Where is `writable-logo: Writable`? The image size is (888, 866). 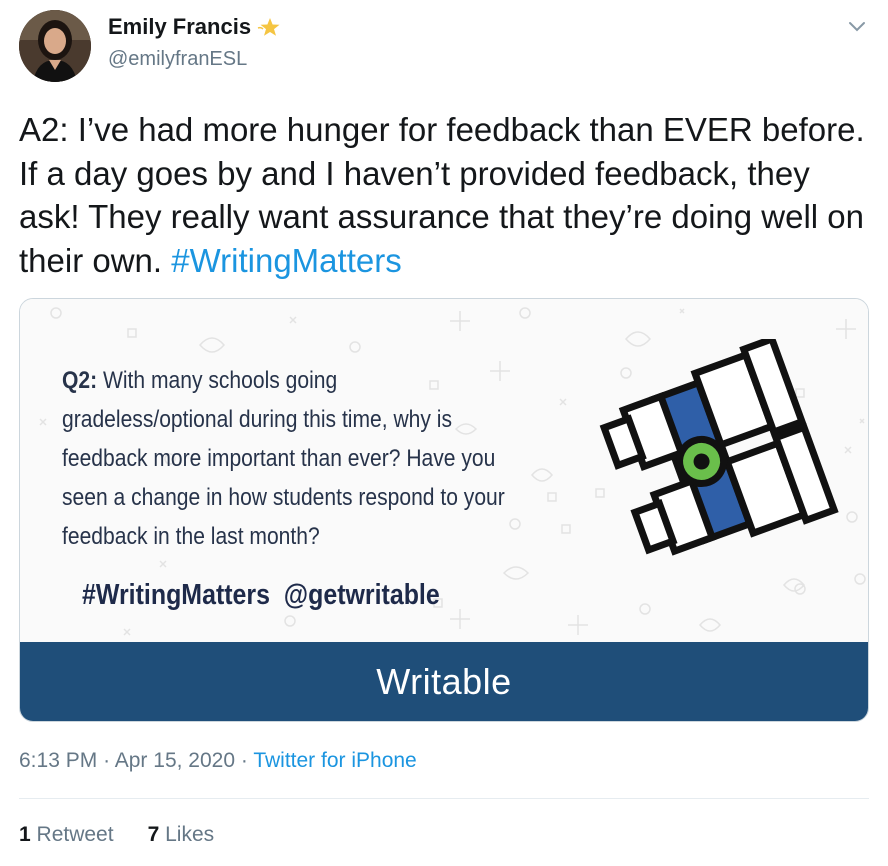
writable-logo: Writable is located at coordinates (444, 681).